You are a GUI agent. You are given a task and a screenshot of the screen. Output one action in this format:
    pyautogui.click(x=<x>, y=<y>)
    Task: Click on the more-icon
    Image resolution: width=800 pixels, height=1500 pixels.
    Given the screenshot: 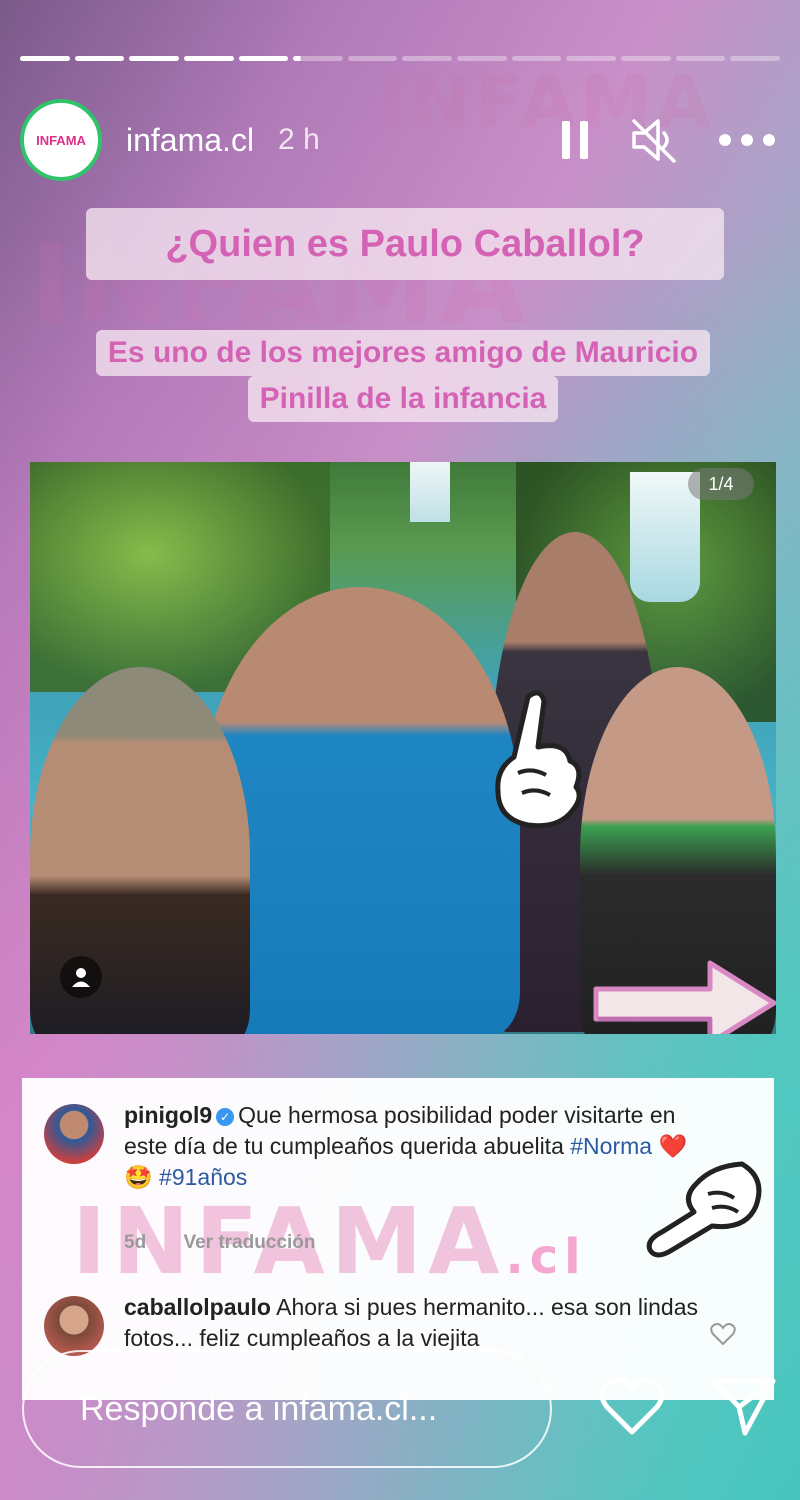 What is the action you would take?
    pyautogui.click(x=747, y=140)
    